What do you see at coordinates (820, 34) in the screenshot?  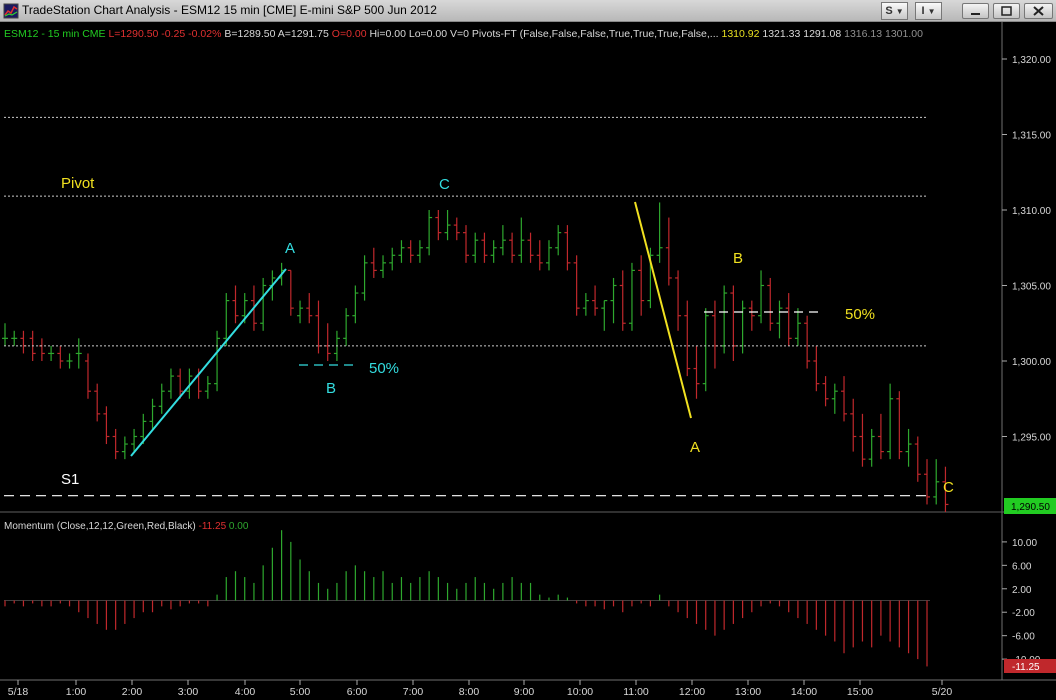 I see `status-field: 1291.08` at bounding box center [820, 34].